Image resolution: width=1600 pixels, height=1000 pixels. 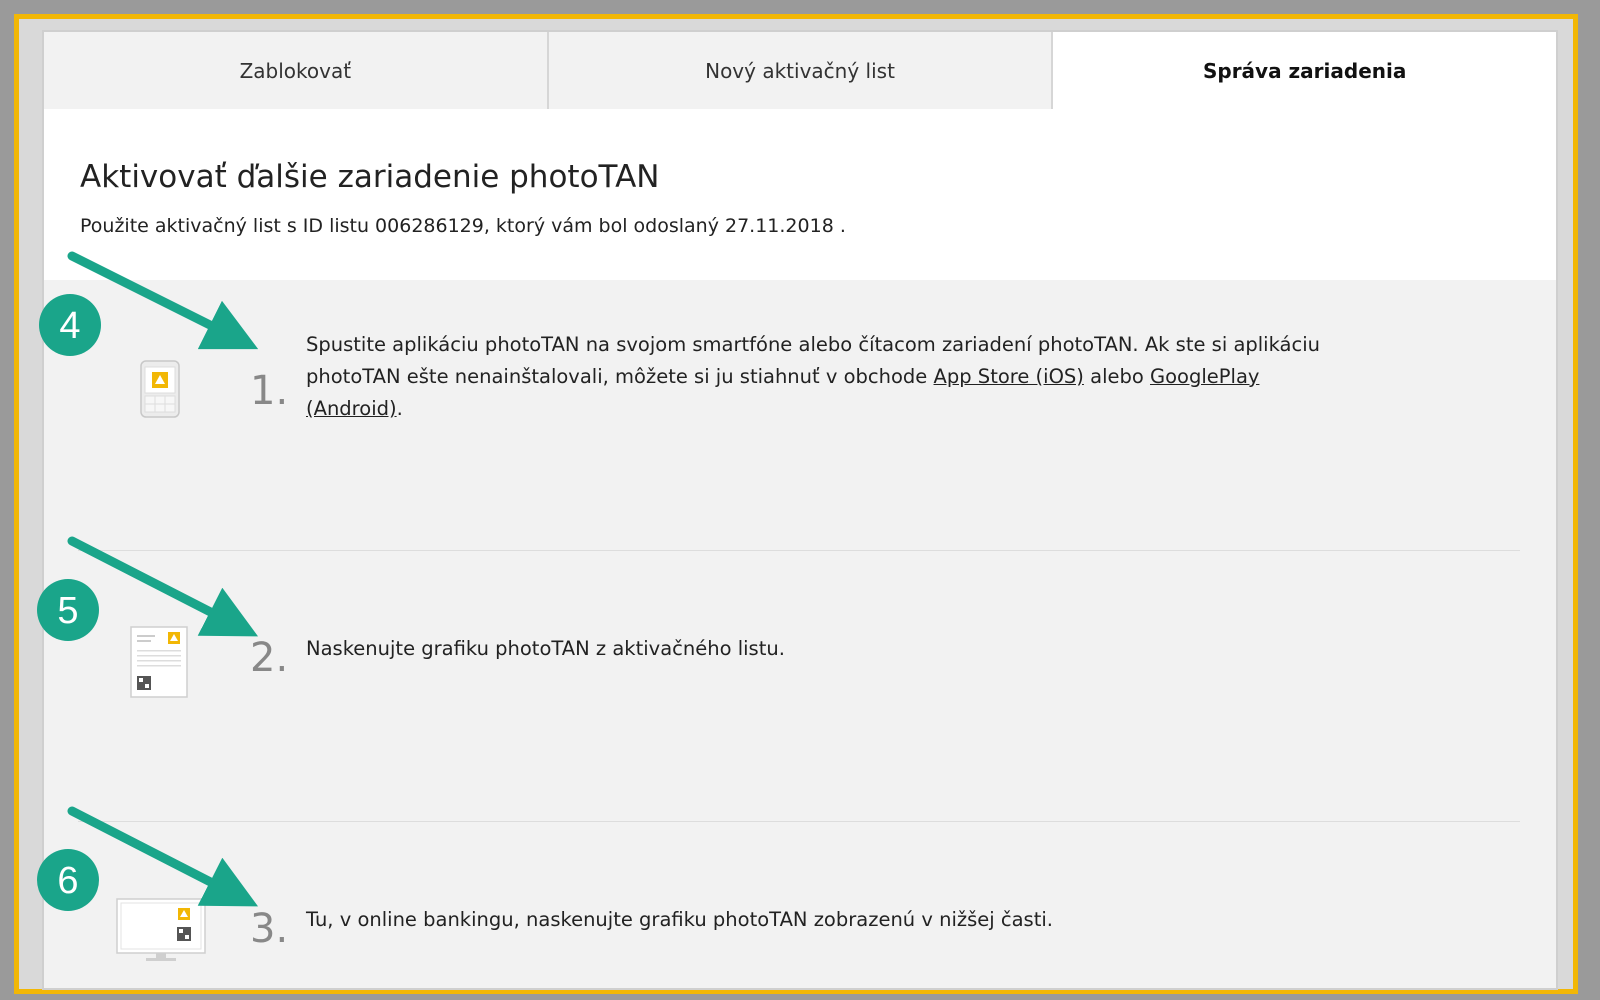 I want to click on step-text-part: alebo, so click(x=1116, y=376).